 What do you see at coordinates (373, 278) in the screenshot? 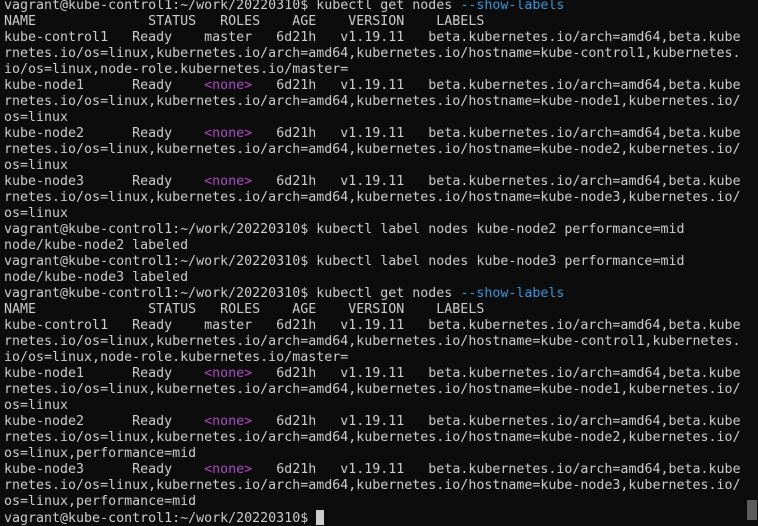
I see `terminal-line: node/kube-node3 labeled` at bounding box center [373, 278].